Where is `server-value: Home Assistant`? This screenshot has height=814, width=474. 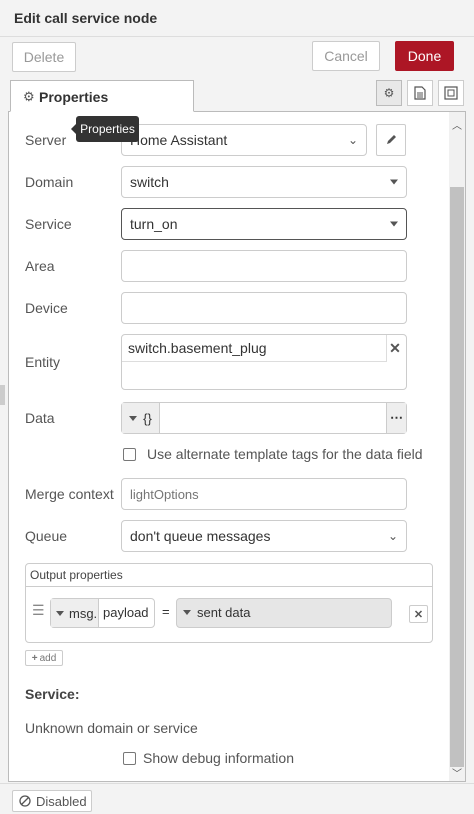
server-value: Home Assistant is located at coordinates (179, 140).